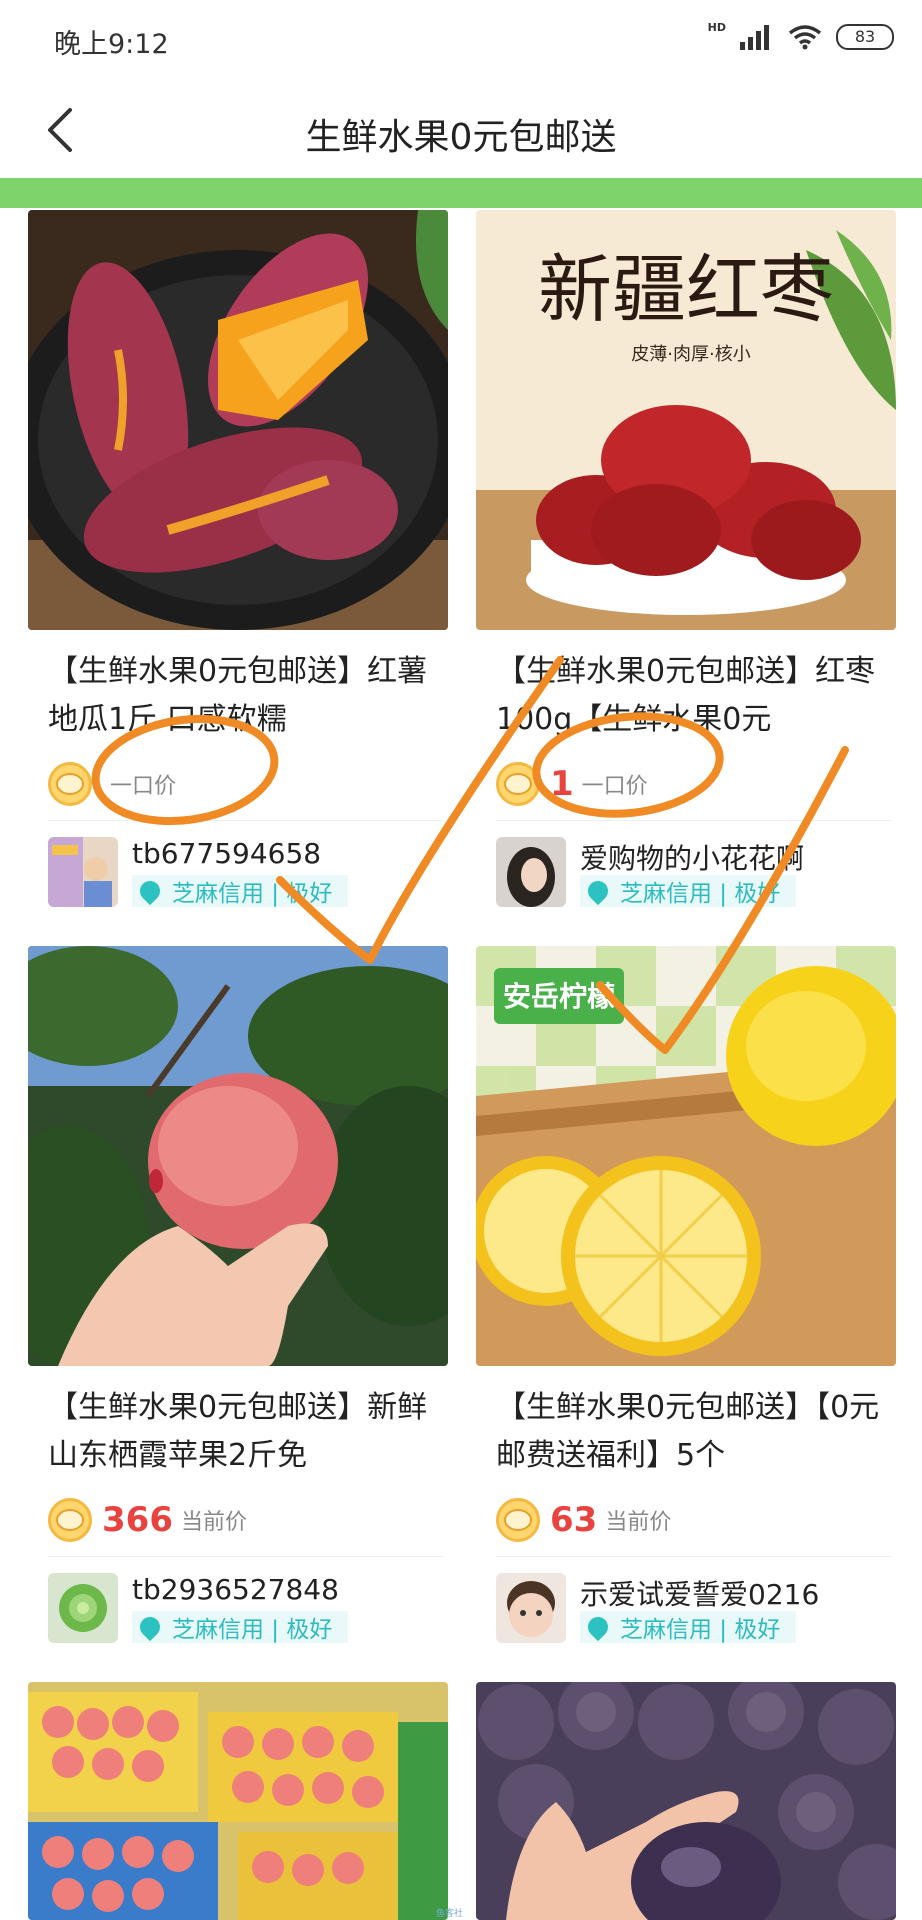  Describe the element at coordinates (245, 1432) in the screenshot. I see `product-title: 【生鲜水果0元包邮送】新鲜山东栖霞苹果2斤免` at that location.